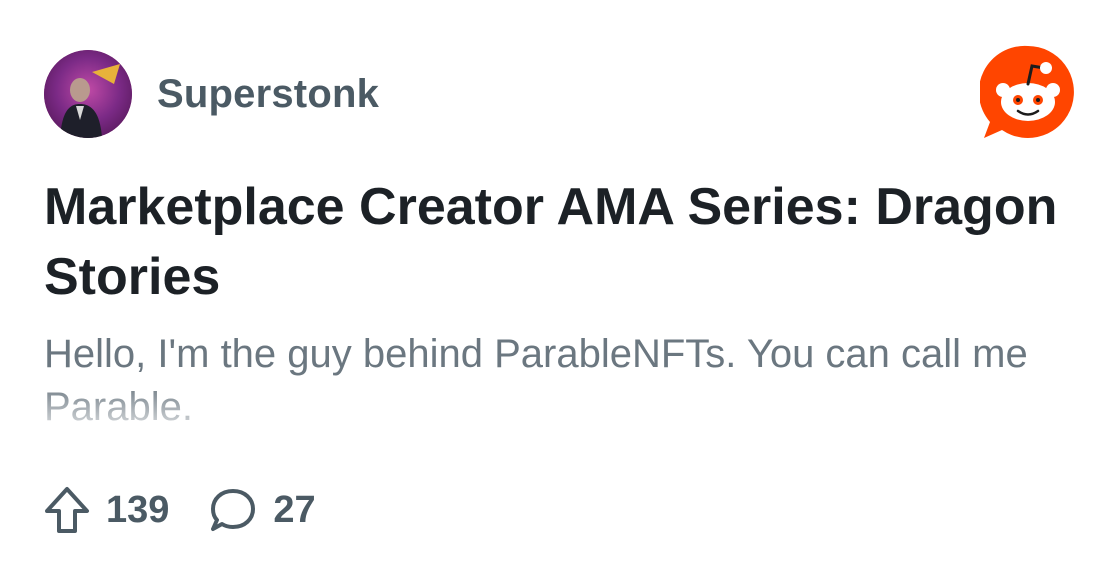 The width and height of the screenshot is (1120, 584). Describe the element at coordinates (67, 510) in the screenshot. I see `upvote-arrow-icon` at that location.